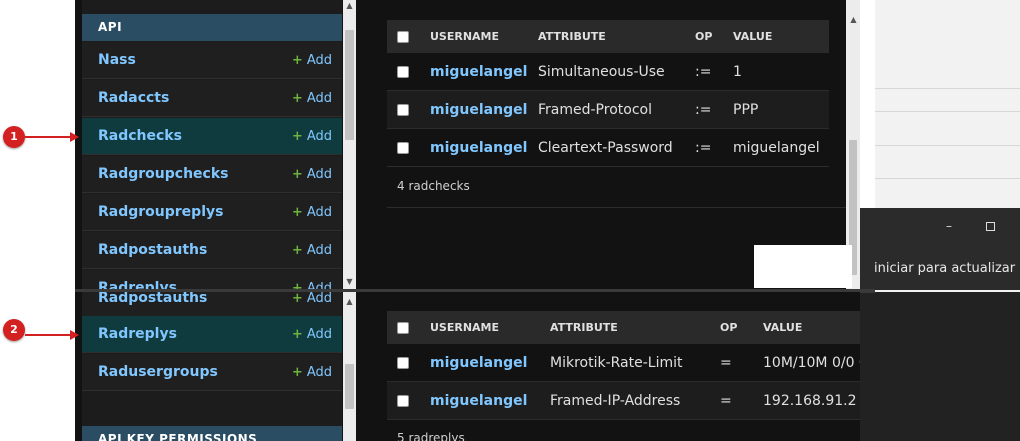 The image size is (1020, 441). Describe the element at coordinates (635, 400) in the screenshot. I see `attribute-cell: Framed-IP-Address` at that location.